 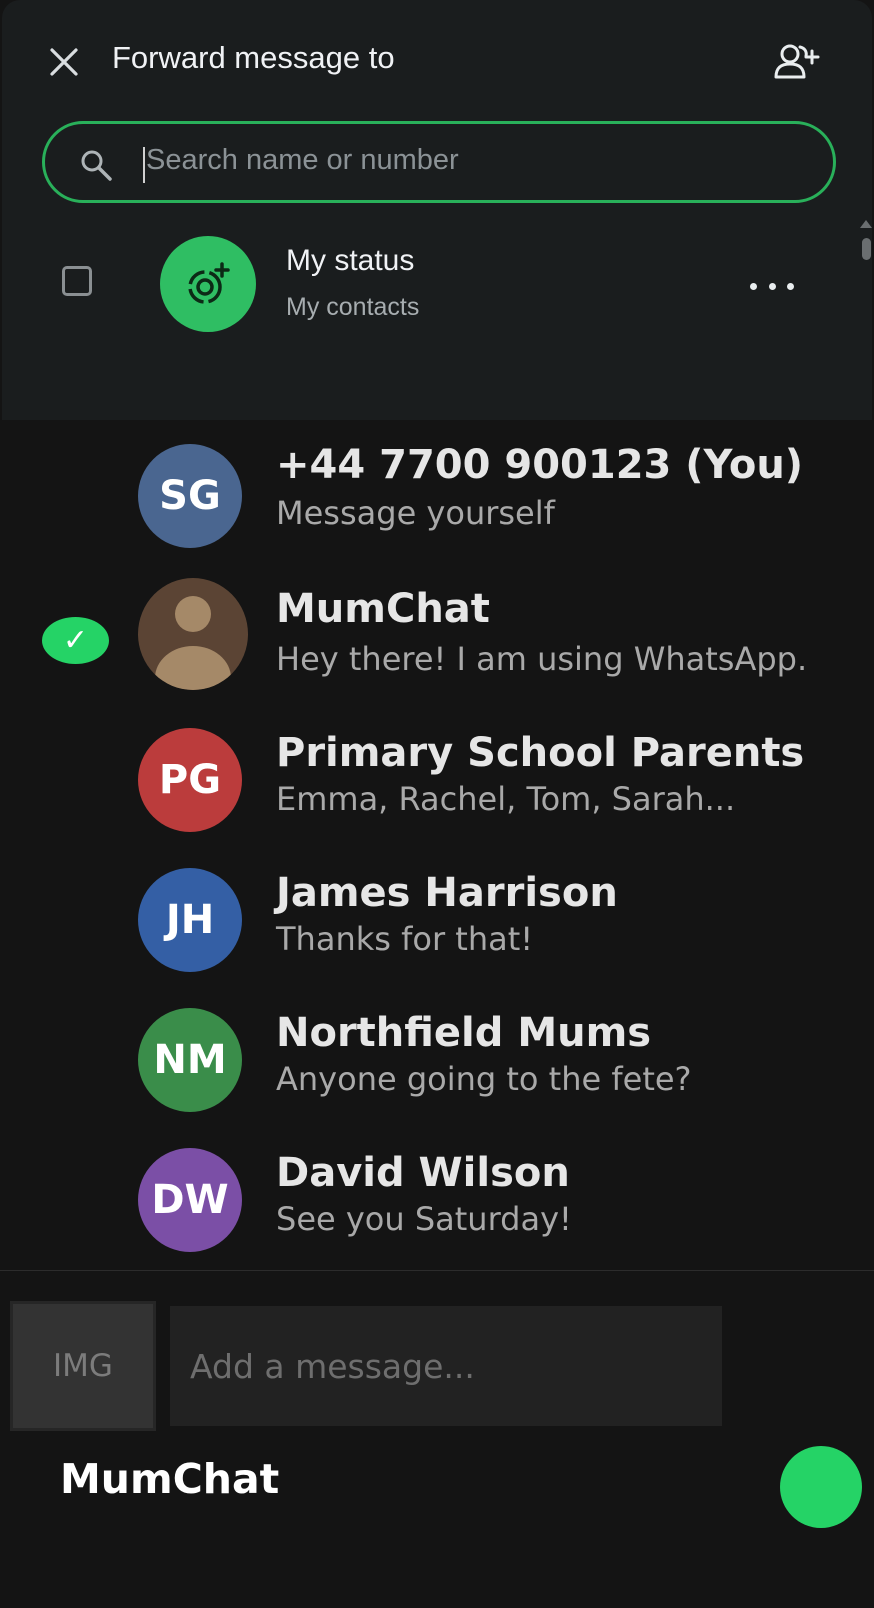 What do you see at coordinates (540, 465) in the screenshot?
I see `contact-name: +44 7700 900123 (You)` at bounding box center [540, 465].